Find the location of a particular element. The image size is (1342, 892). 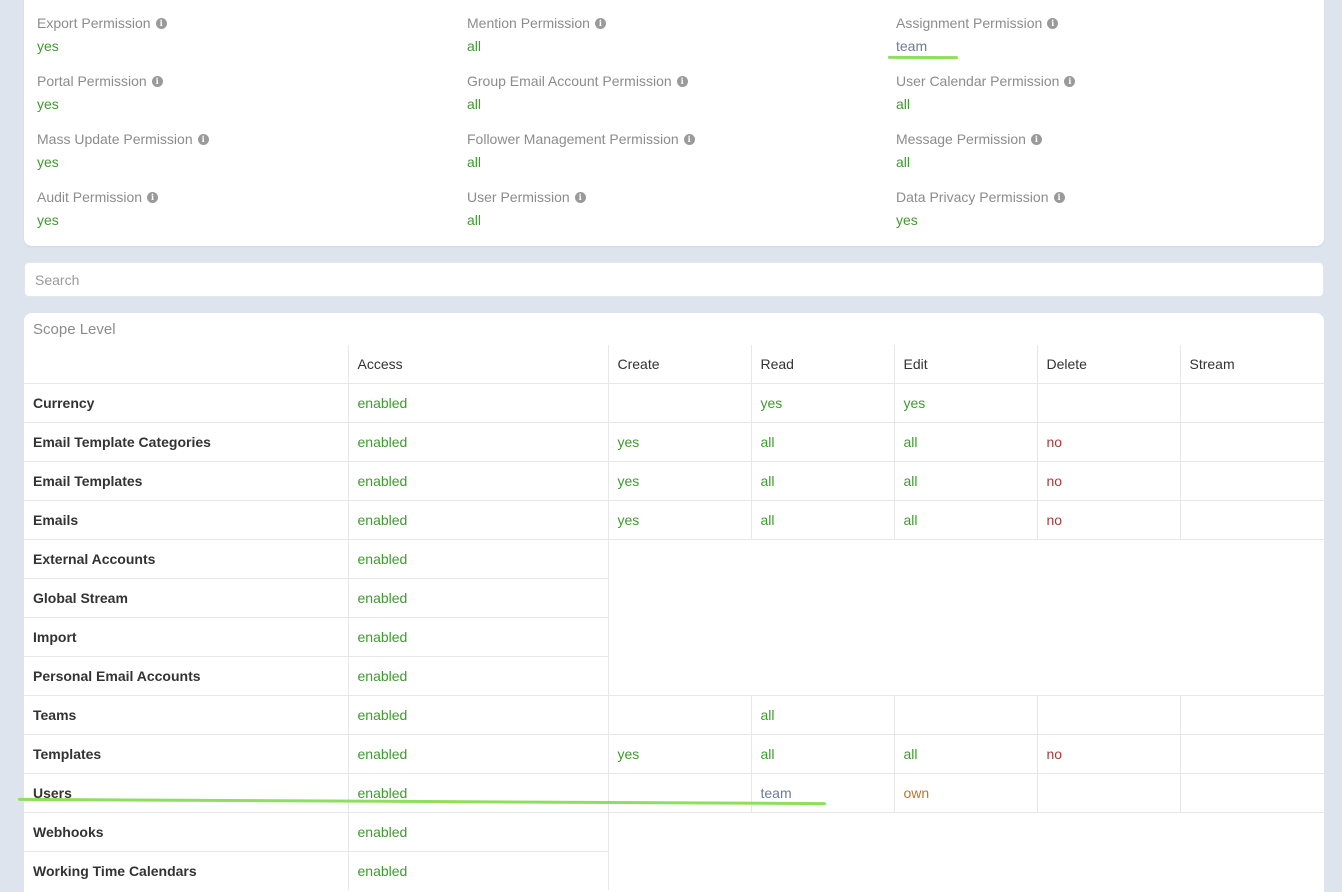

permission-label: Assignment Permission i is located at coordinates (977, 23).